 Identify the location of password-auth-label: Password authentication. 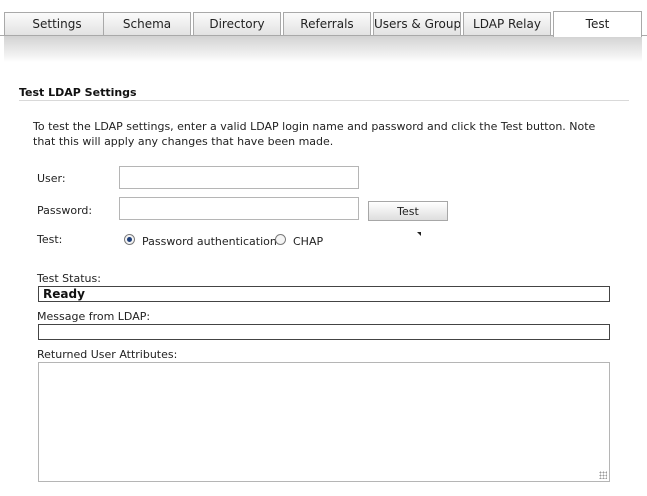
(209, 241).